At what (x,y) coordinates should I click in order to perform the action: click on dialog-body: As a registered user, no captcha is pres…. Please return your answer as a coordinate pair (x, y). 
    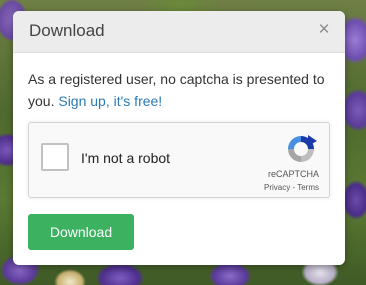
    Looking at the image, I should click on (180, 90).